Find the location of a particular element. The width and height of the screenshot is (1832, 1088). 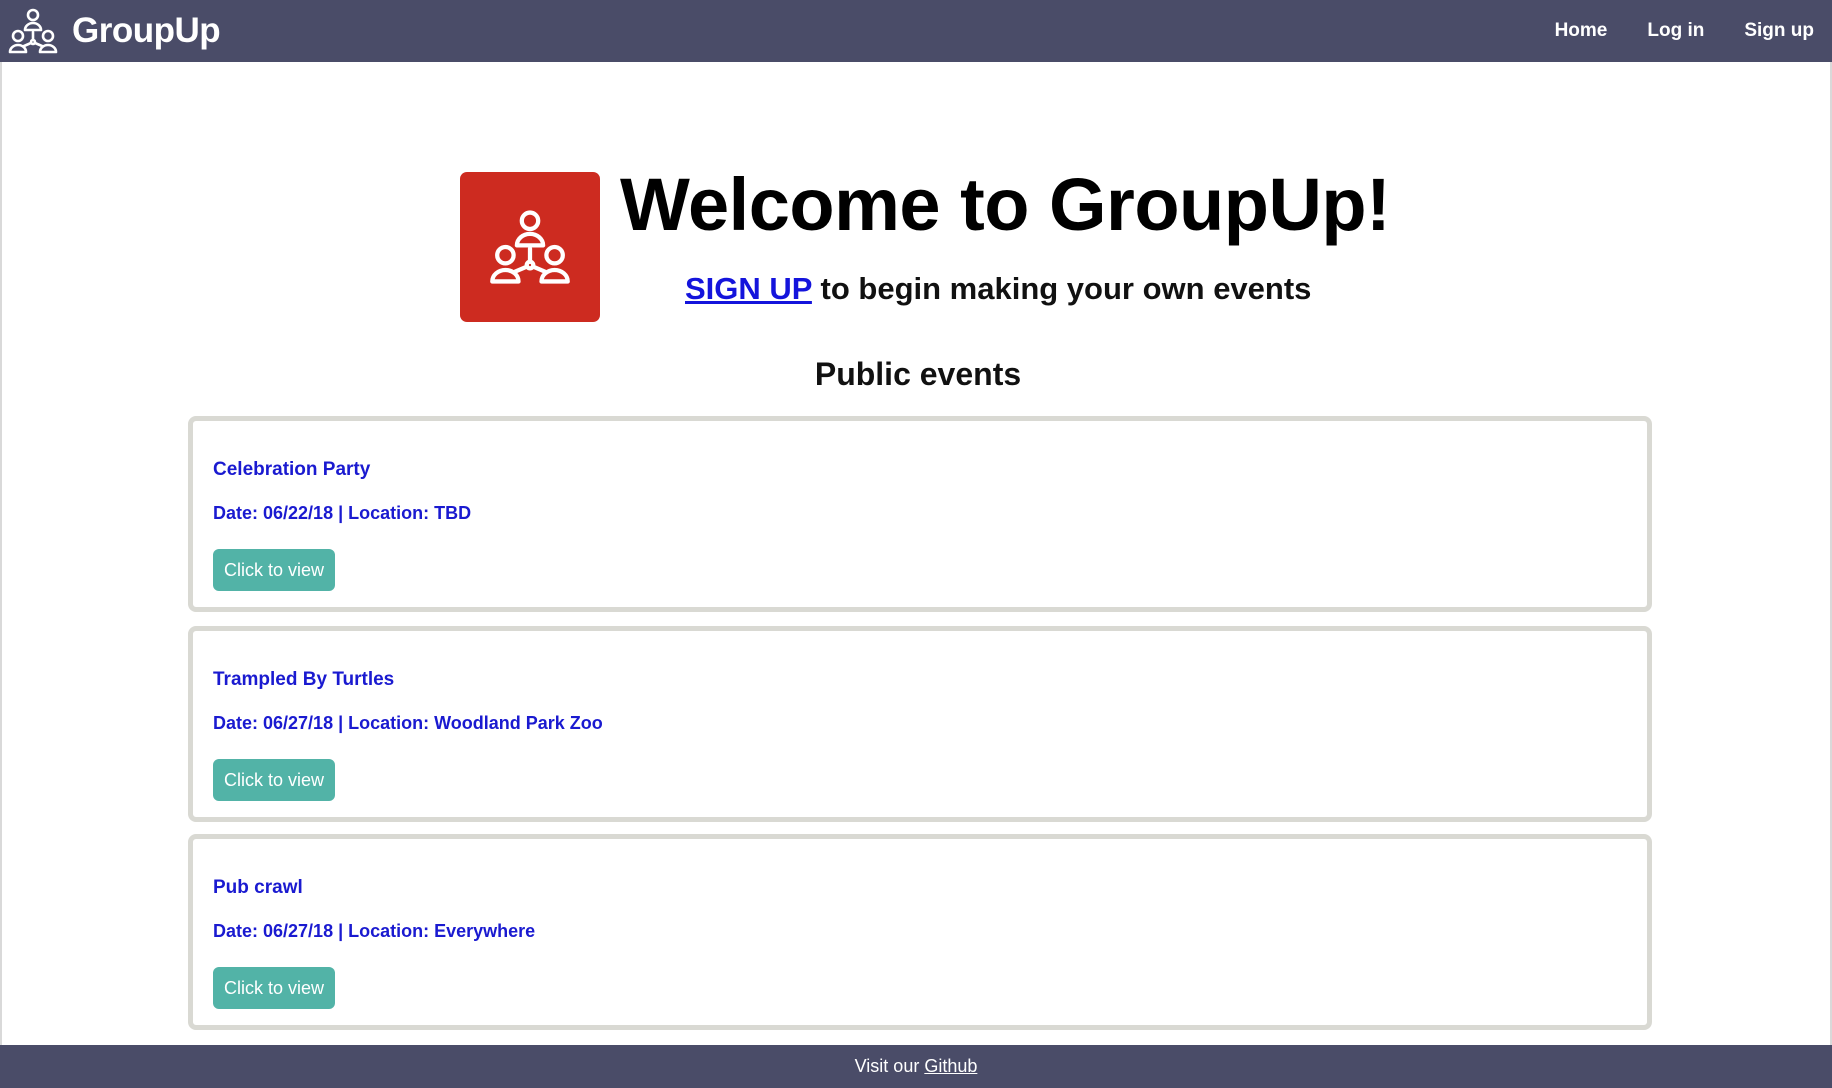

signup-cta-text: to begin making your own events is located at coordinates (1061, 288).